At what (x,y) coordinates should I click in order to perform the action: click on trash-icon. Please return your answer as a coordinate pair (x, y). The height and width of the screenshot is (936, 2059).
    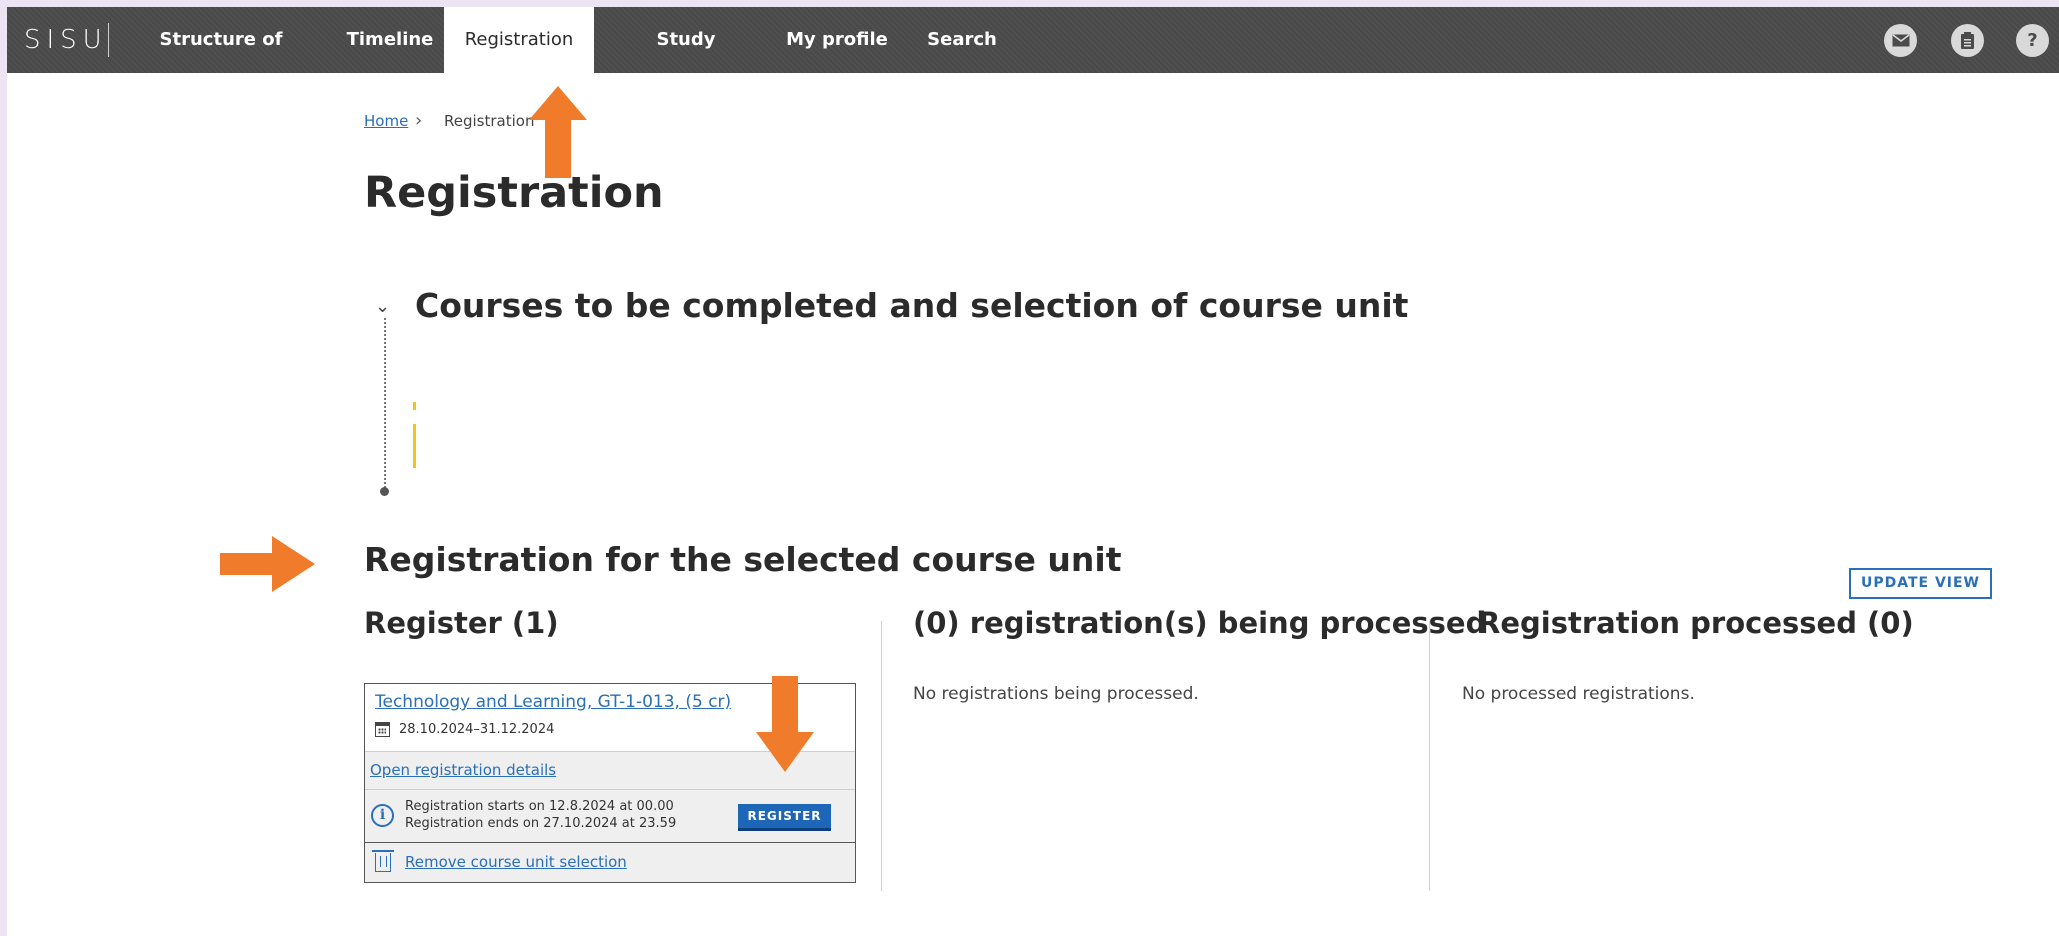
    Looking at the image, I should click on (383, 861).